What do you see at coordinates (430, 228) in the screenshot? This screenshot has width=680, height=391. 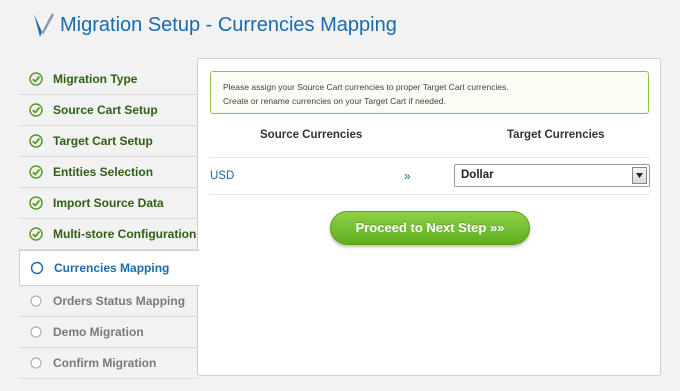 I see `proceed-next-step-button: Proceed to Next Step »»` at bounding box center [430, 228].